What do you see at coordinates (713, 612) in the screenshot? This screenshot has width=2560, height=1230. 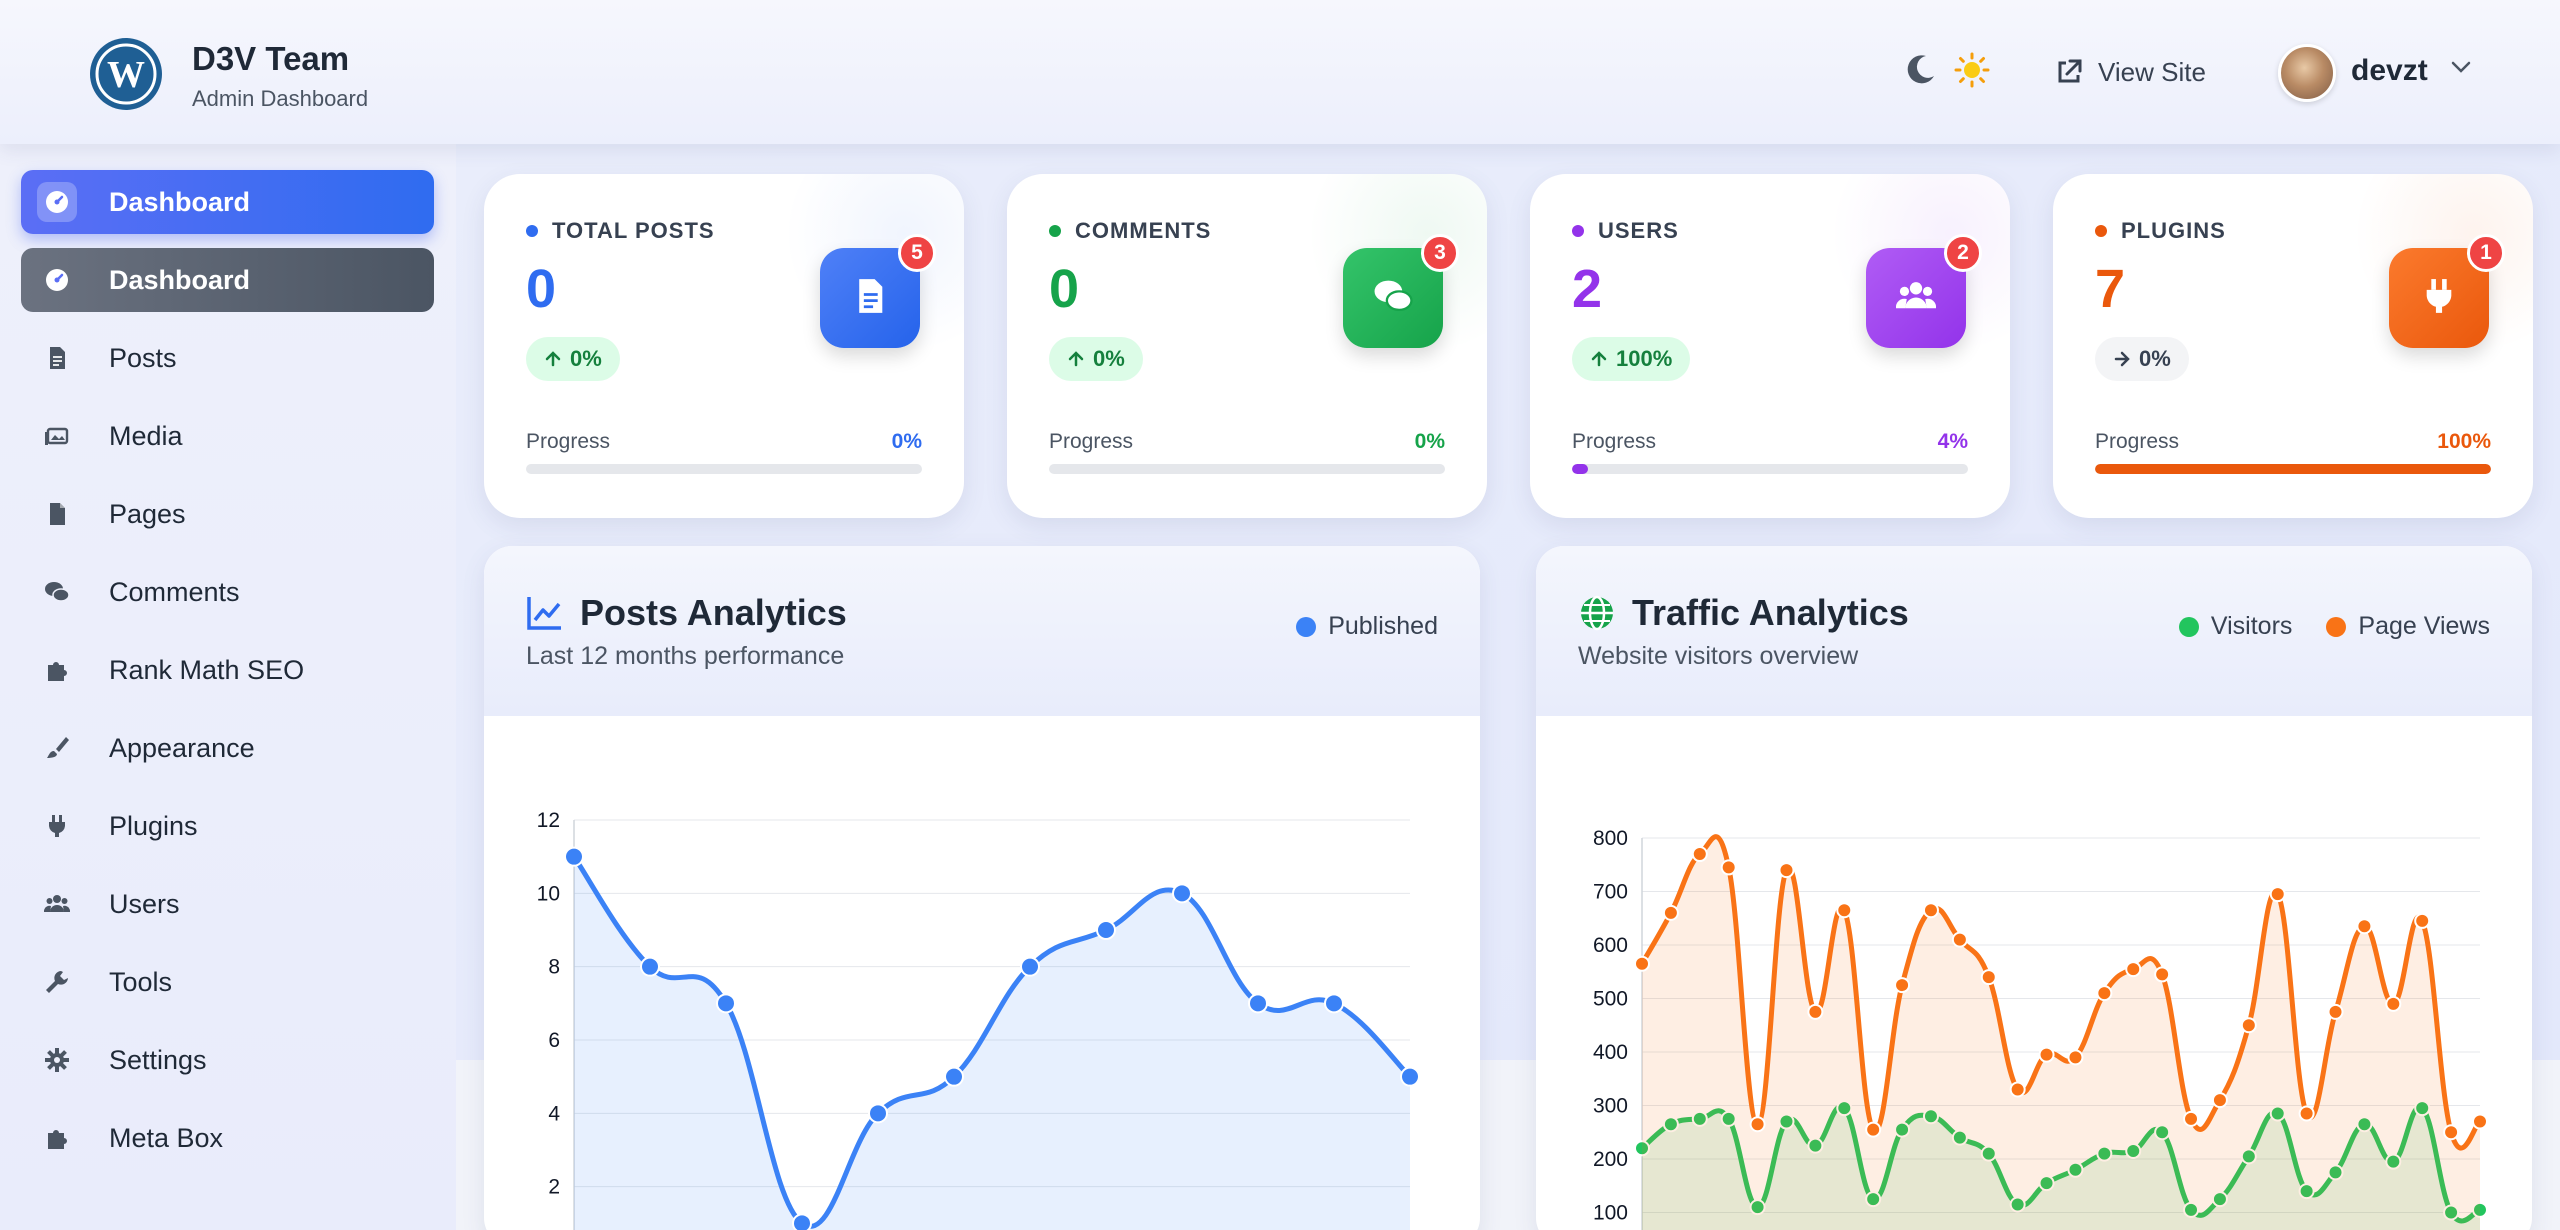 I see `posts-analytics-title: Posts Analytics` at bounding box center [713, 612].